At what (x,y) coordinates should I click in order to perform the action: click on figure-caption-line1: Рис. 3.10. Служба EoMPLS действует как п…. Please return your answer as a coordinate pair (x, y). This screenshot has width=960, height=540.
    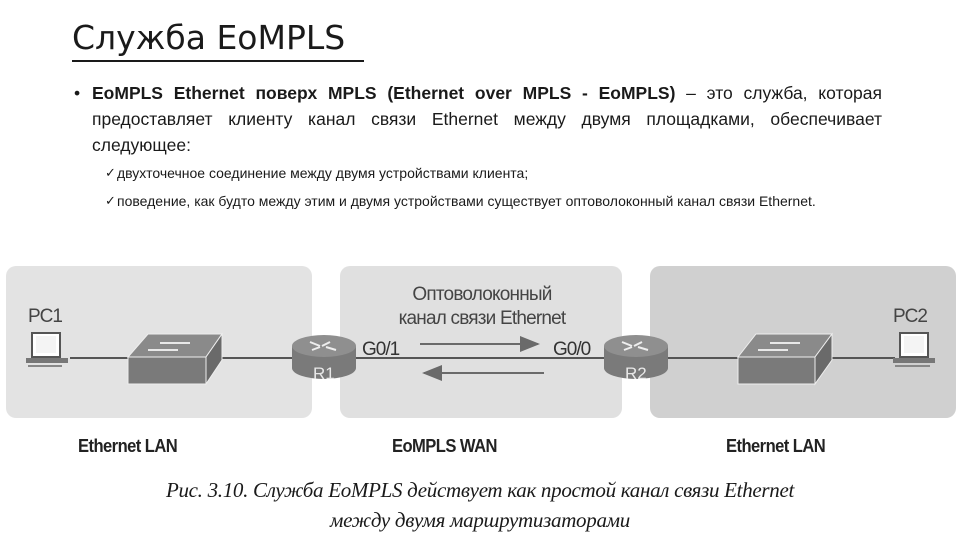
    Looking at the image, I should click on (480, 490).